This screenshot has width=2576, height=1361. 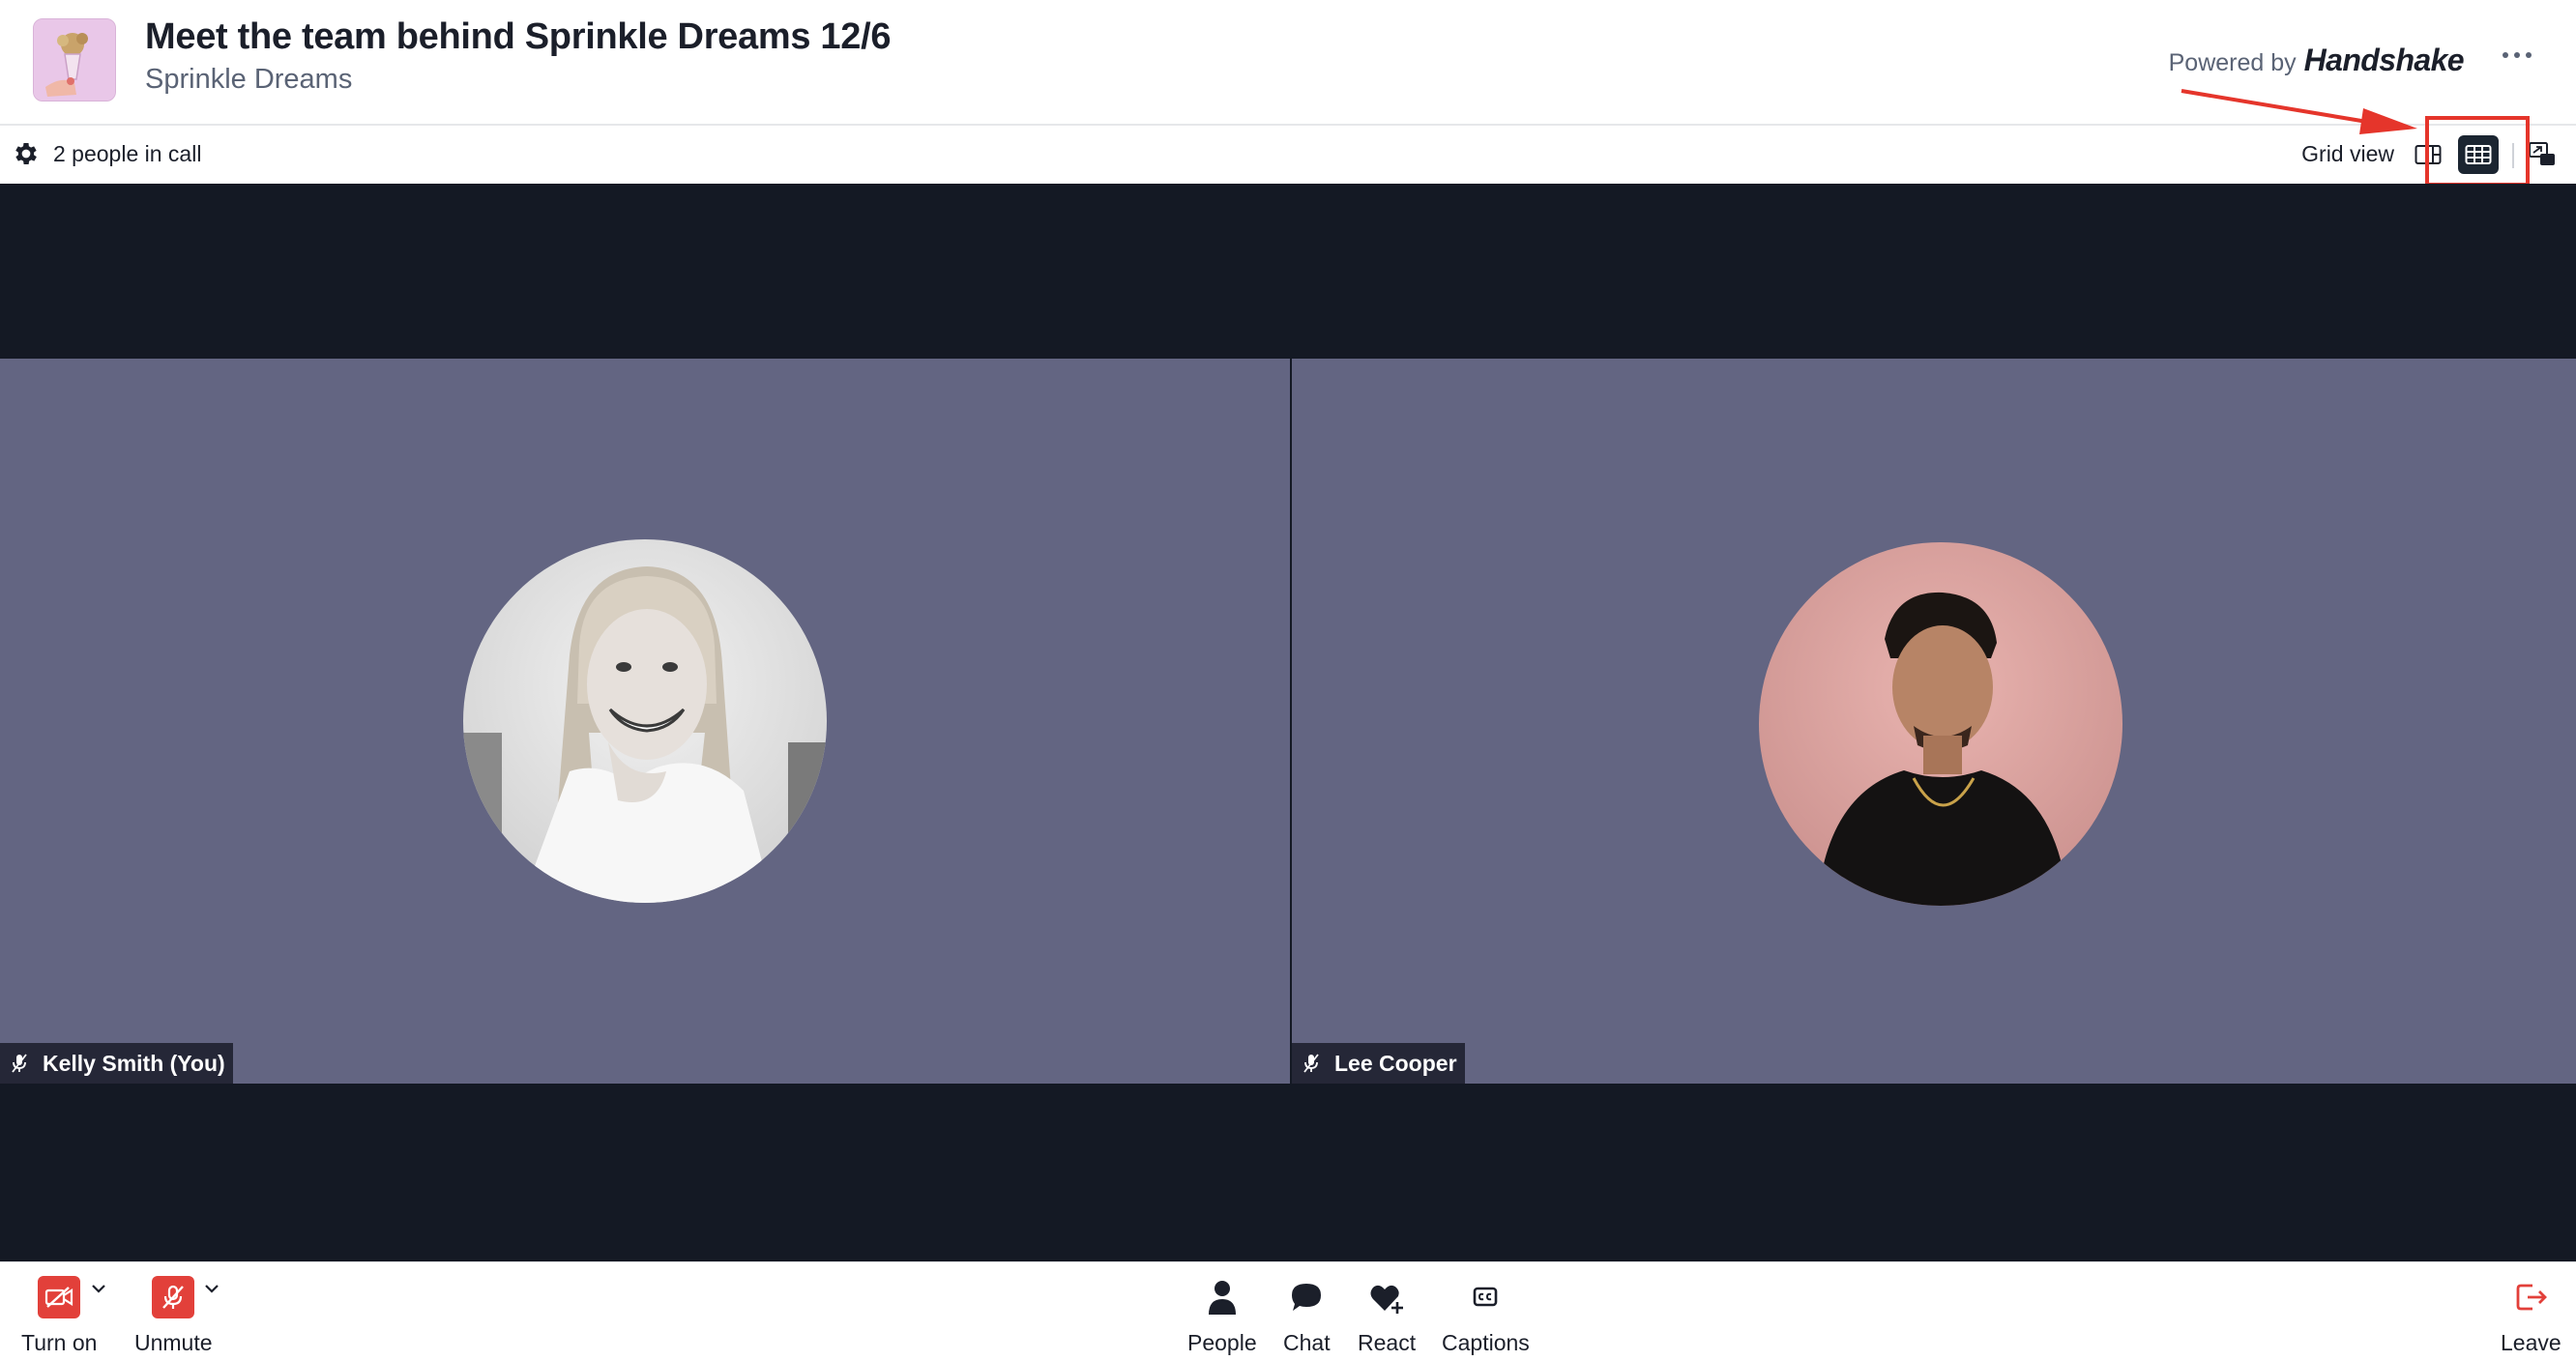 What do you see at coordinates (1387, 1316) in the screenshot?
I see `react-button: React` at bounding box center [1387, 1316].